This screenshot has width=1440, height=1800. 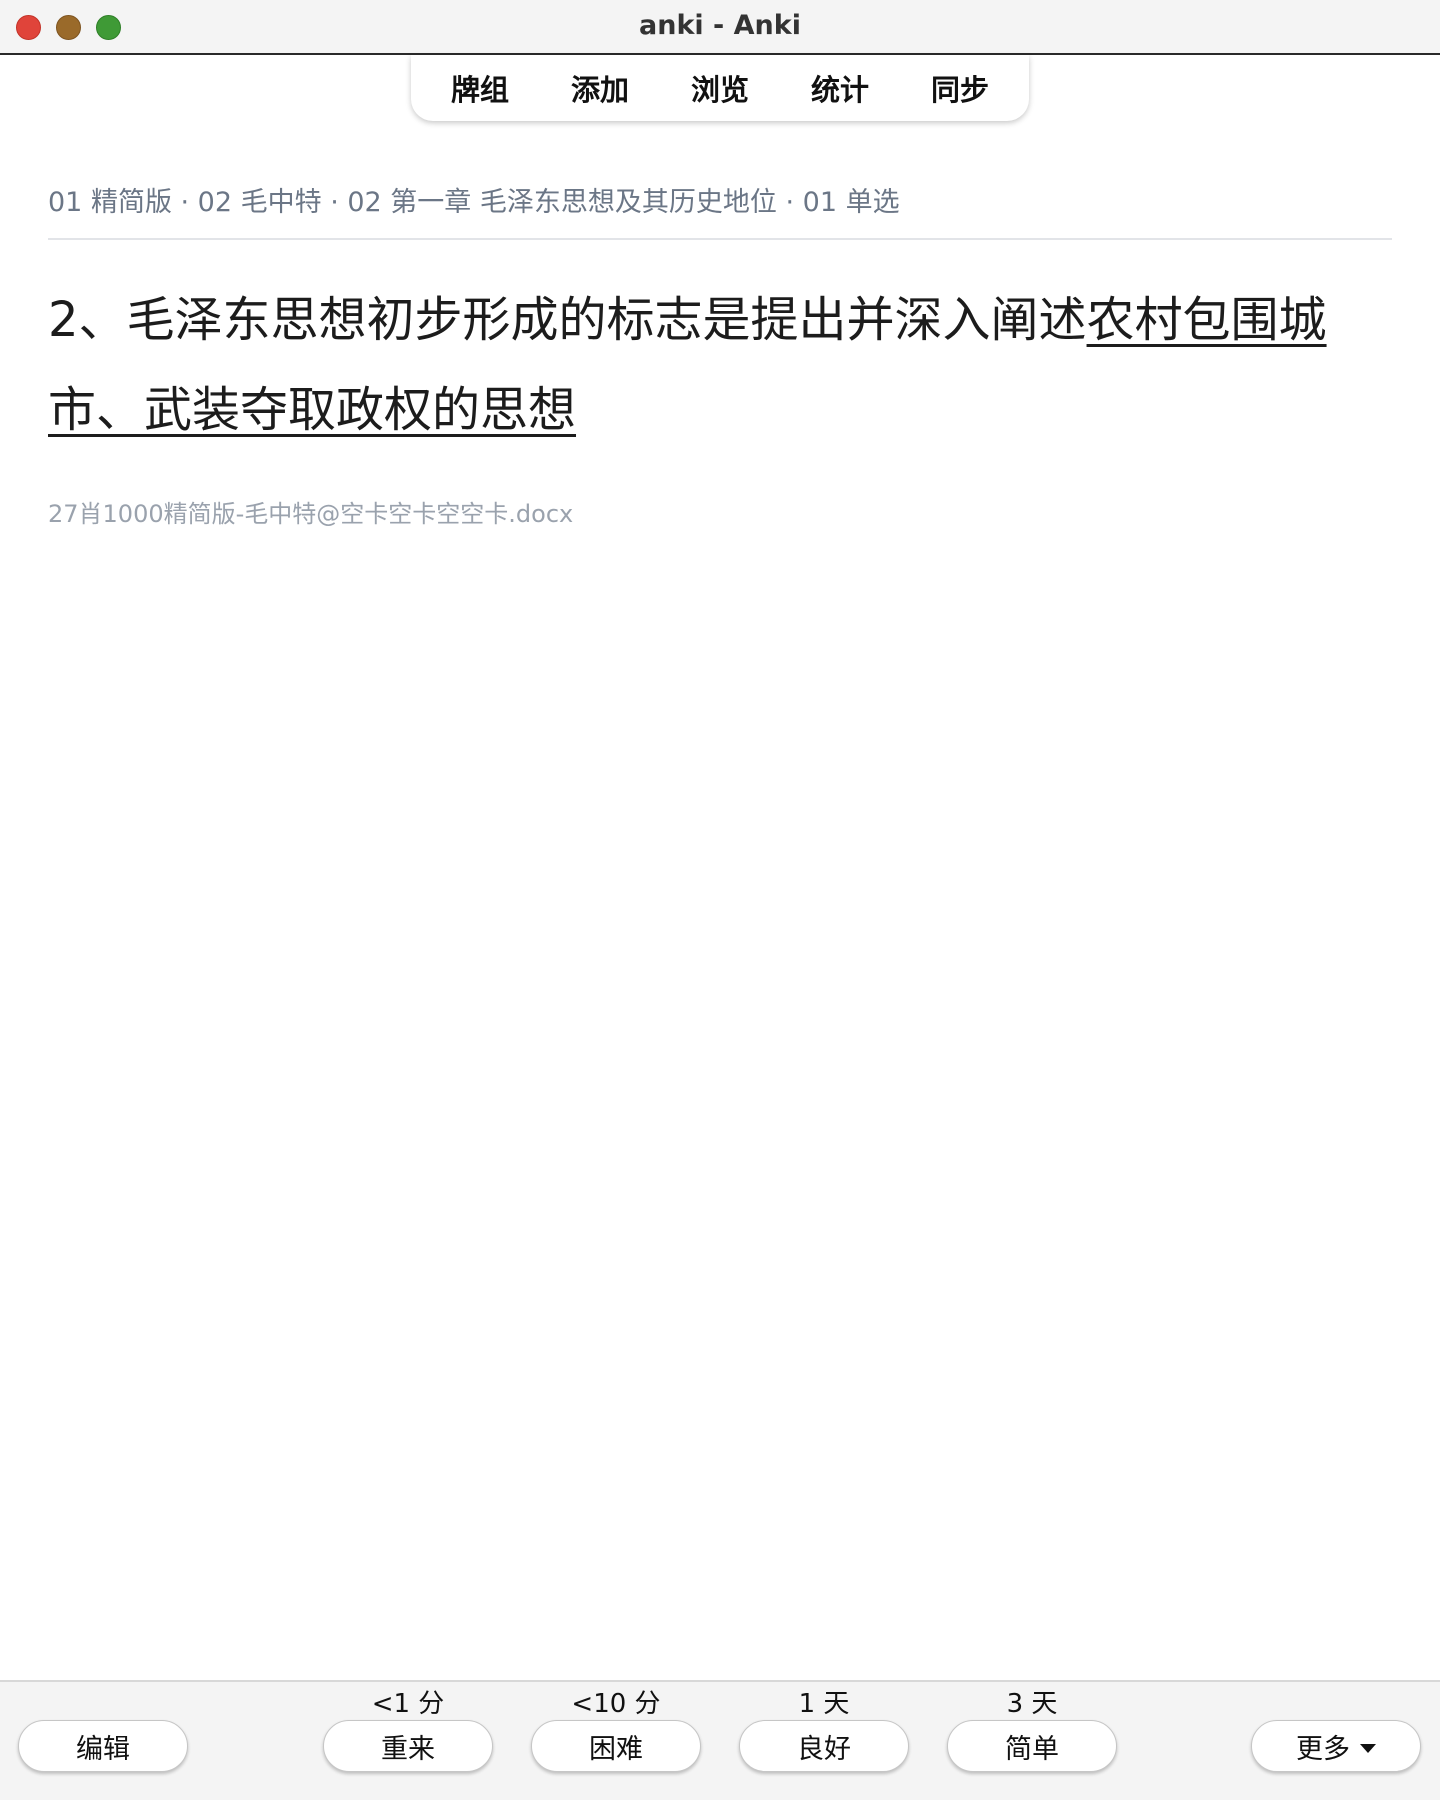 I want to click on good-button-label: 良好, so click(x=824, y=1749).